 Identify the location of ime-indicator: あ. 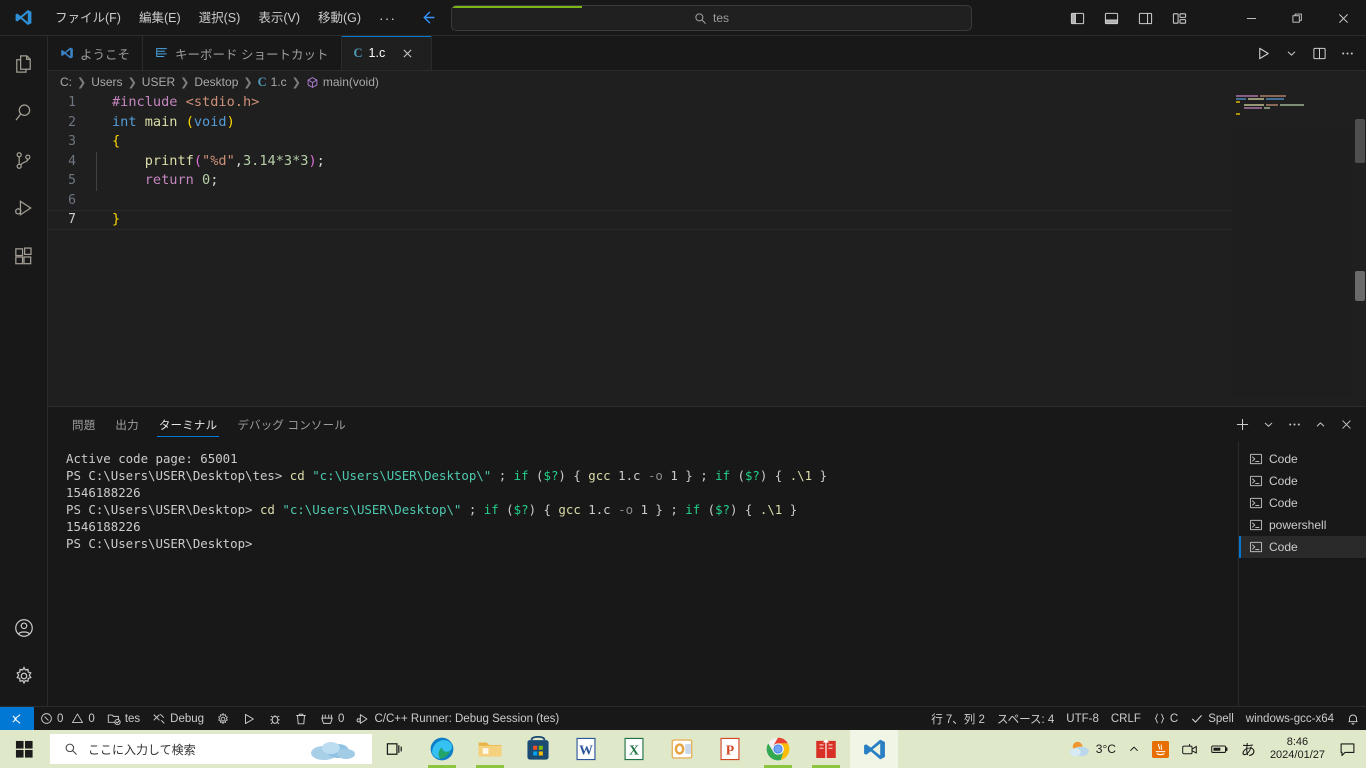
(1248, 749).